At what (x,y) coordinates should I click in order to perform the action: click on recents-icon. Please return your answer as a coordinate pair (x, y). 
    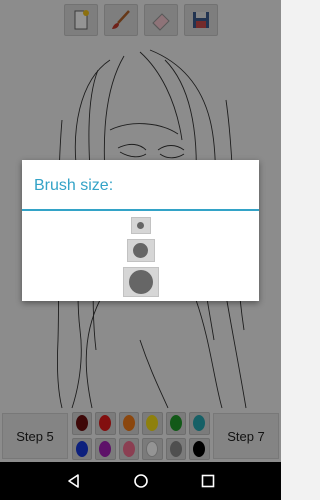
    Looking at the image, I should click on (207, 481).